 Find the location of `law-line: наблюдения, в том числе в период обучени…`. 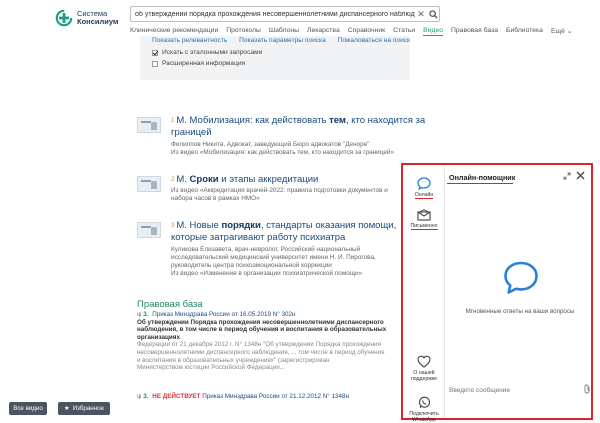

law-line: наблюдения, в том числе в период обучени… is located at coordinates (262, 330).